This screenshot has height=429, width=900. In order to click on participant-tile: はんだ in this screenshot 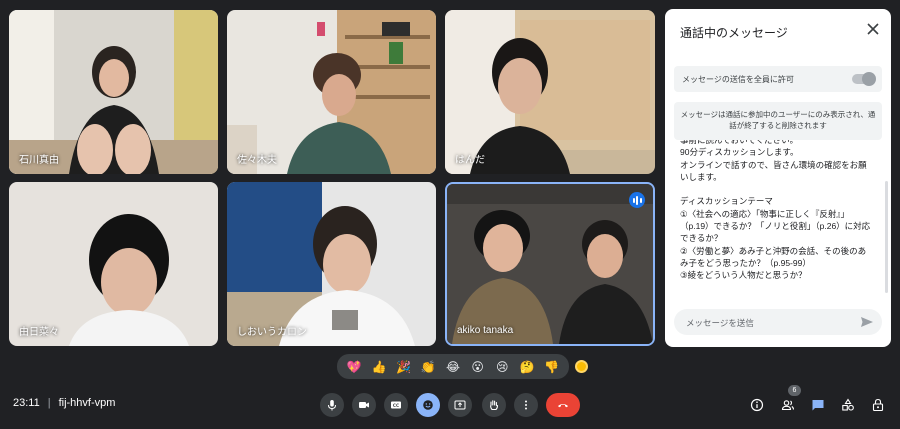, I will do `click(550, 92)`.